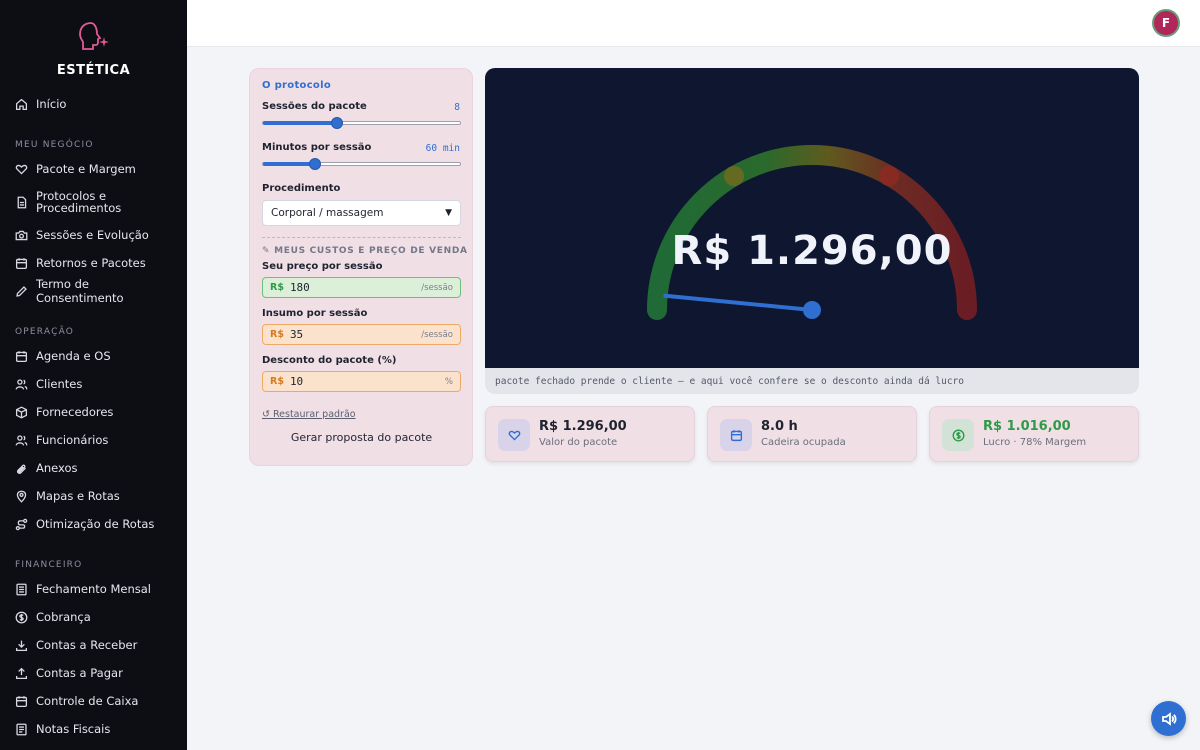  I want to click on sidebar-item-label: Protocolos e Procedimentos, so click(79, 202).